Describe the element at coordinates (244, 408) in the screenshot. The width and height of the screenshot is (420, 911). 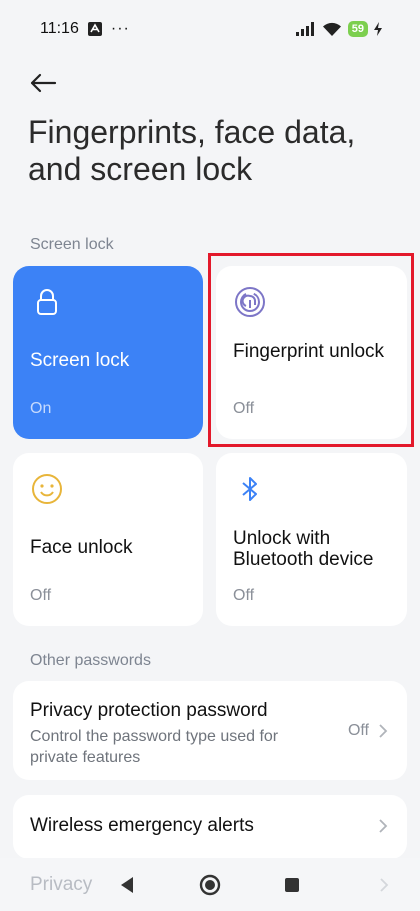
I see `fingerprint-unlock-card-status: Off` at that location.